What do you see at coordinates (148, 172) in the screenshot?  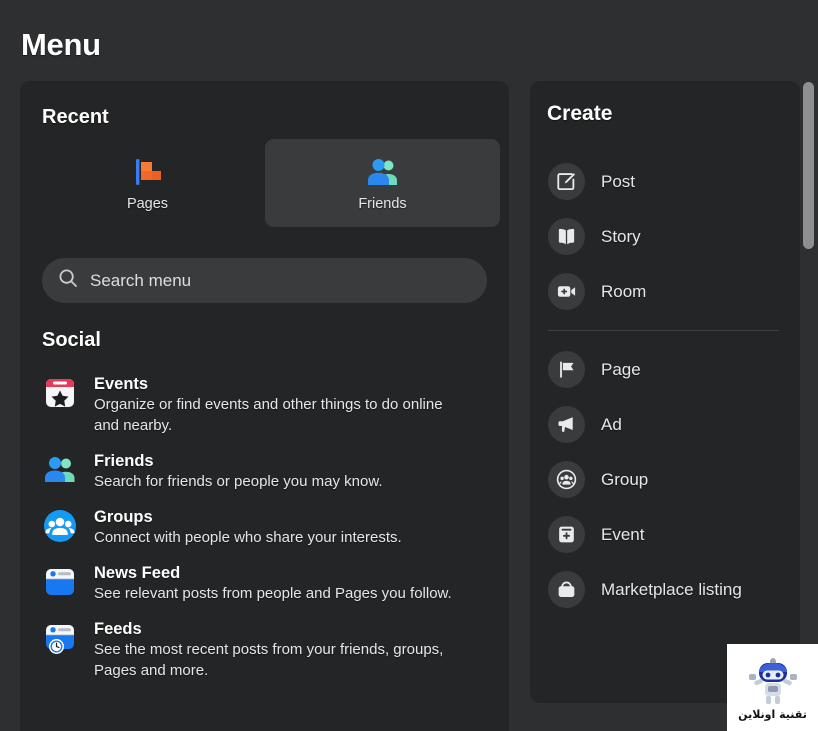 I see `pages-flag-icon` at bounding box center [148, 172].